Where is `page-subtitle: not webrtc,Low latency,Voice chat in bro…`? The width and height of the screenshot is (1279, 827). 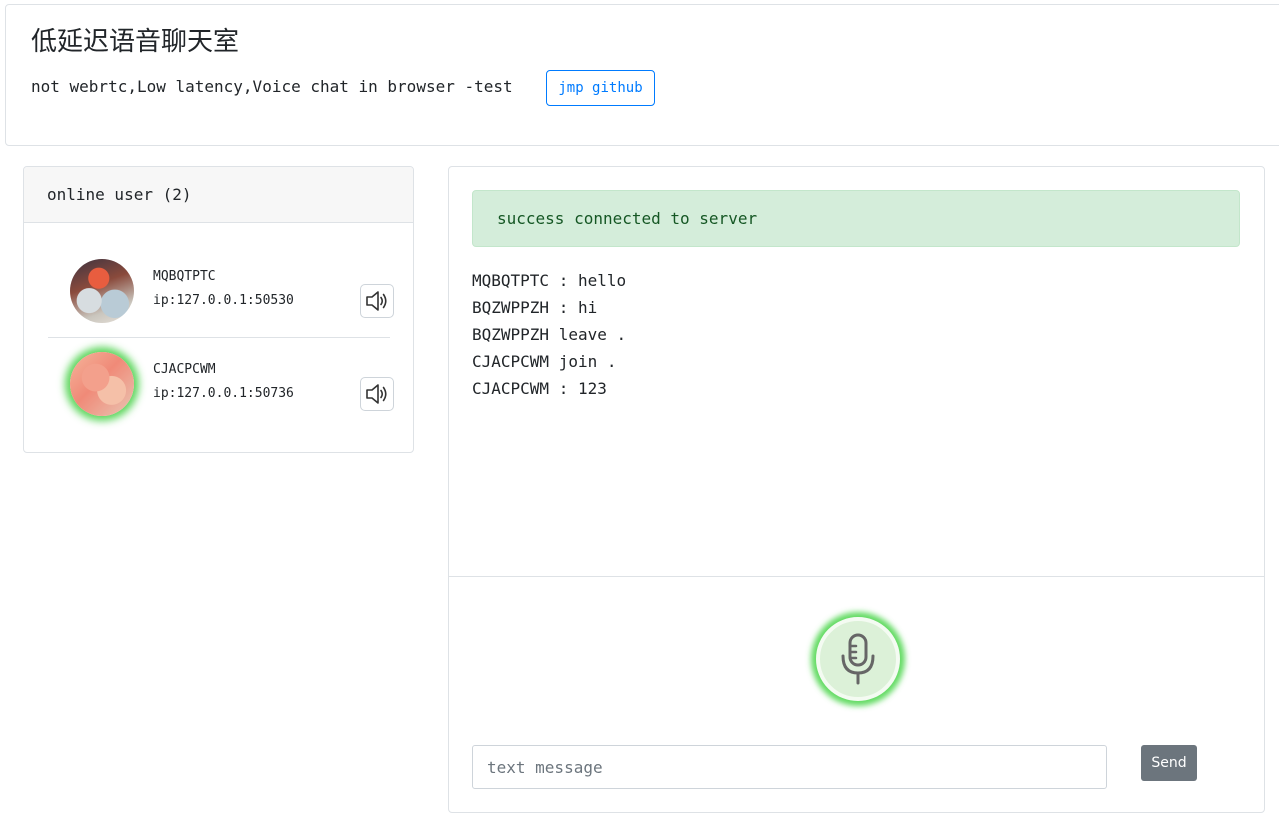
page-subtitle: not webrtc,Low latency,Voice chat in bro… is located at coordinates (272, 86).